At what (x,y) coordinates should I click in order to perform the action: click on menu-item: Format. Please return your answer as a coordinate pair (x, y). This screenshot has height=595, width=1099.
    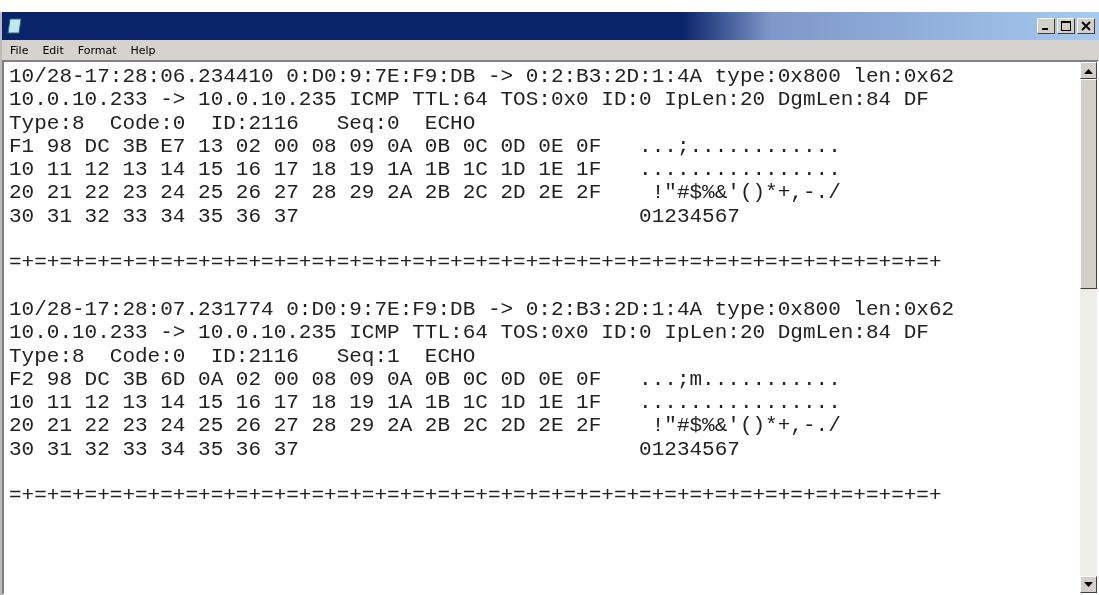
    Looking at the image, I should click on (97, 50).